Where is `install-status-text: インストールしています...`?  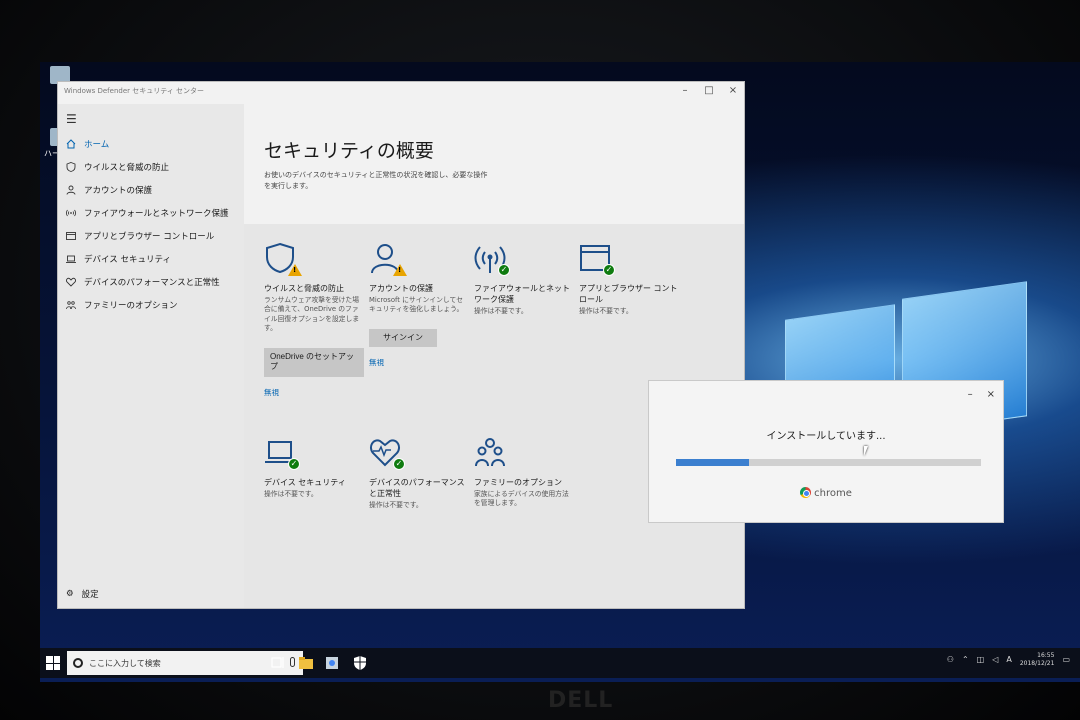 install-status-text: インストールしています... is located at coordinates (826, 436).